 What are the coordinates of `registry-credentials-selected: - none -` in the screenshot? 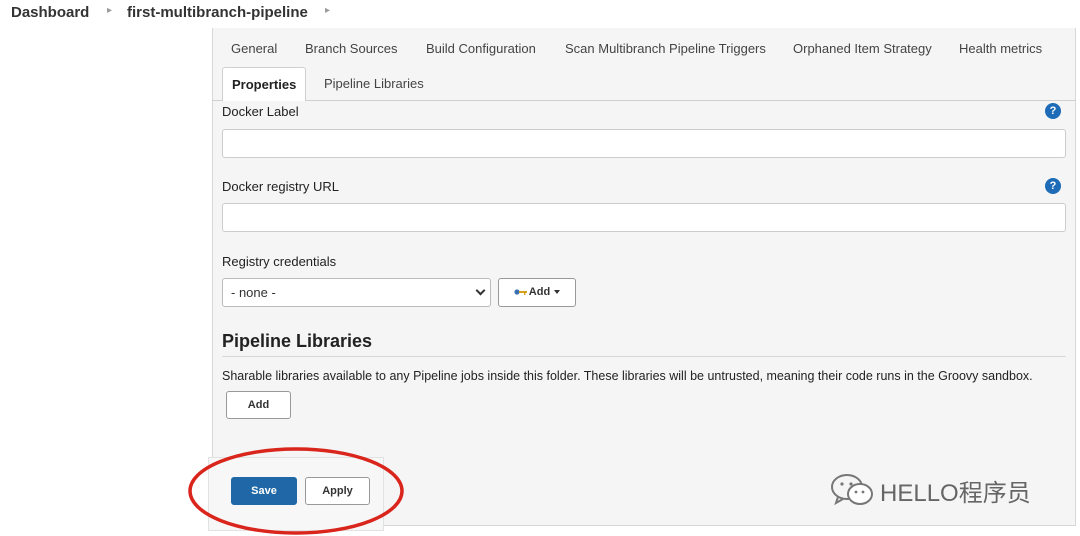 It's located at (253, 292).